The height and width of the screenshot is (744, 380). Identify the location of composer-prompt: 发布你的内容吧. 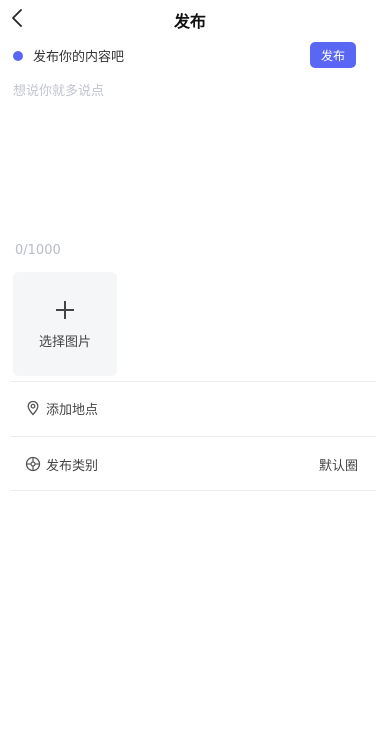
(79, 57).